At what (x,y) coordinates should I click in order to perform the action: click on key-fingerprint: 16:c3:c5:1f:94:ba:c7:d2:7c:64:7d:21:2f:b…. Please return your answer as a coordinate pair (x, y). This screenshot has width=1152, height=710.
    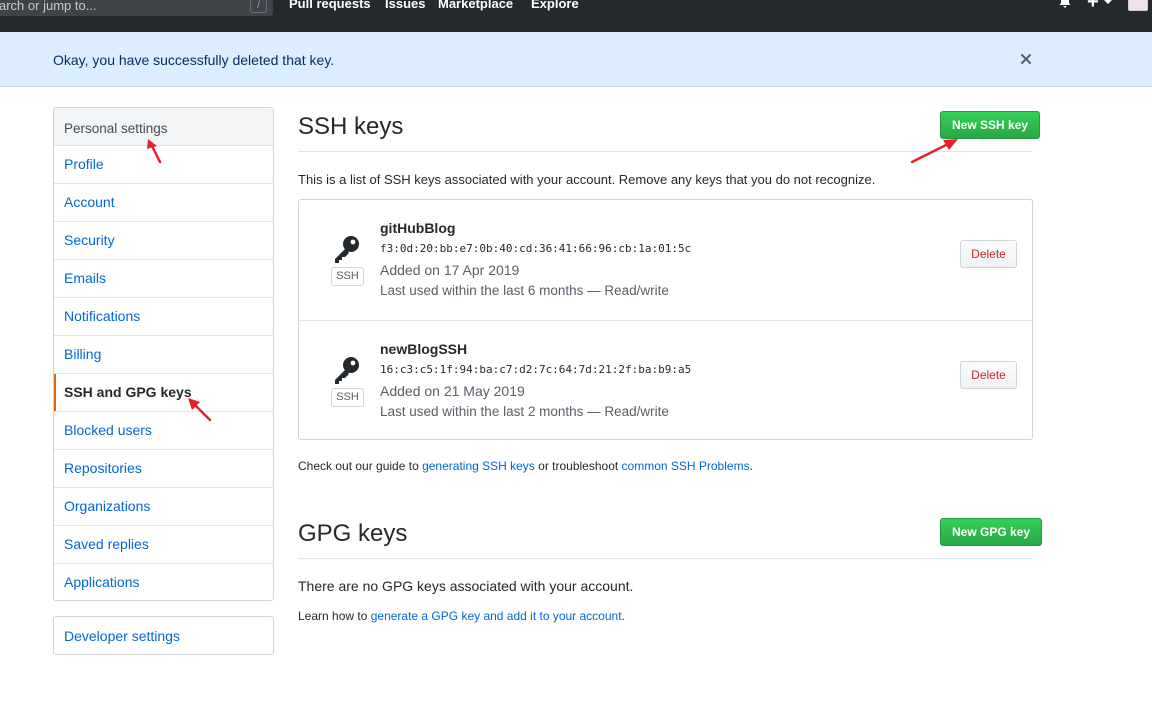
    Looking at the image, I should click on (536, 369).